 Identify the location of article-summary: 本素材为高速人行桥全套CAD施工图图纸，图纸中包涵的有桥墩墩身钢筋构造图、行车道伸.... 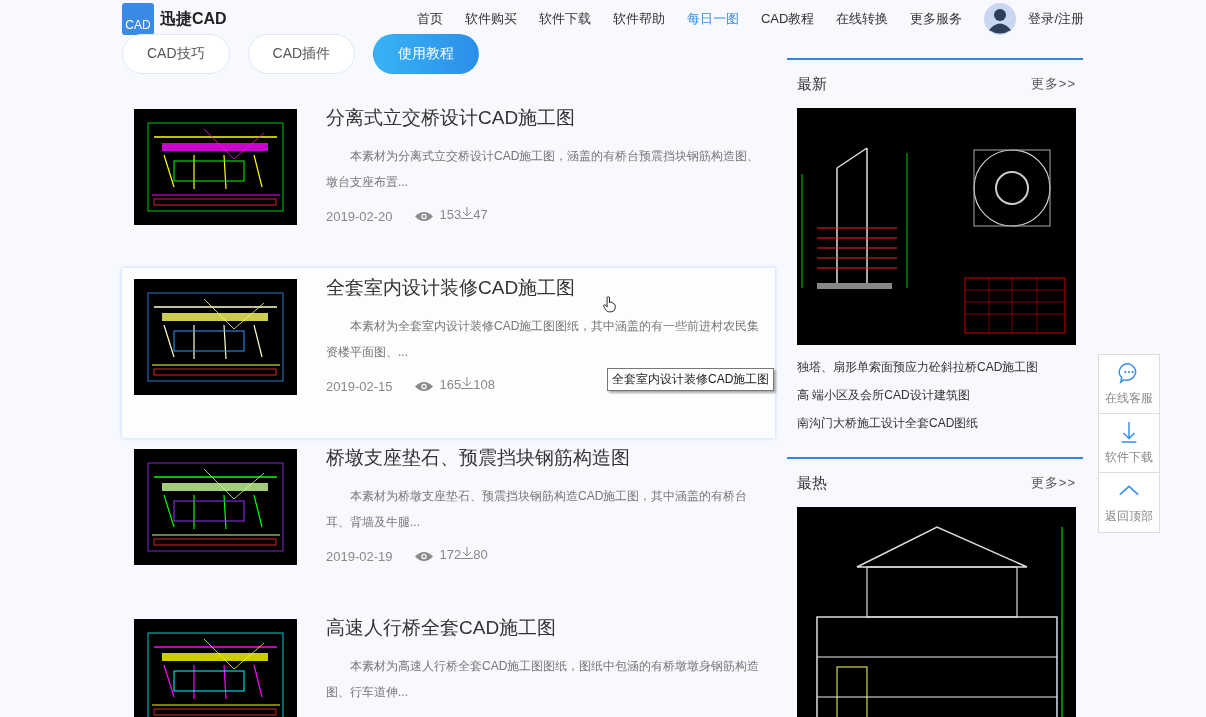
(543, 679).